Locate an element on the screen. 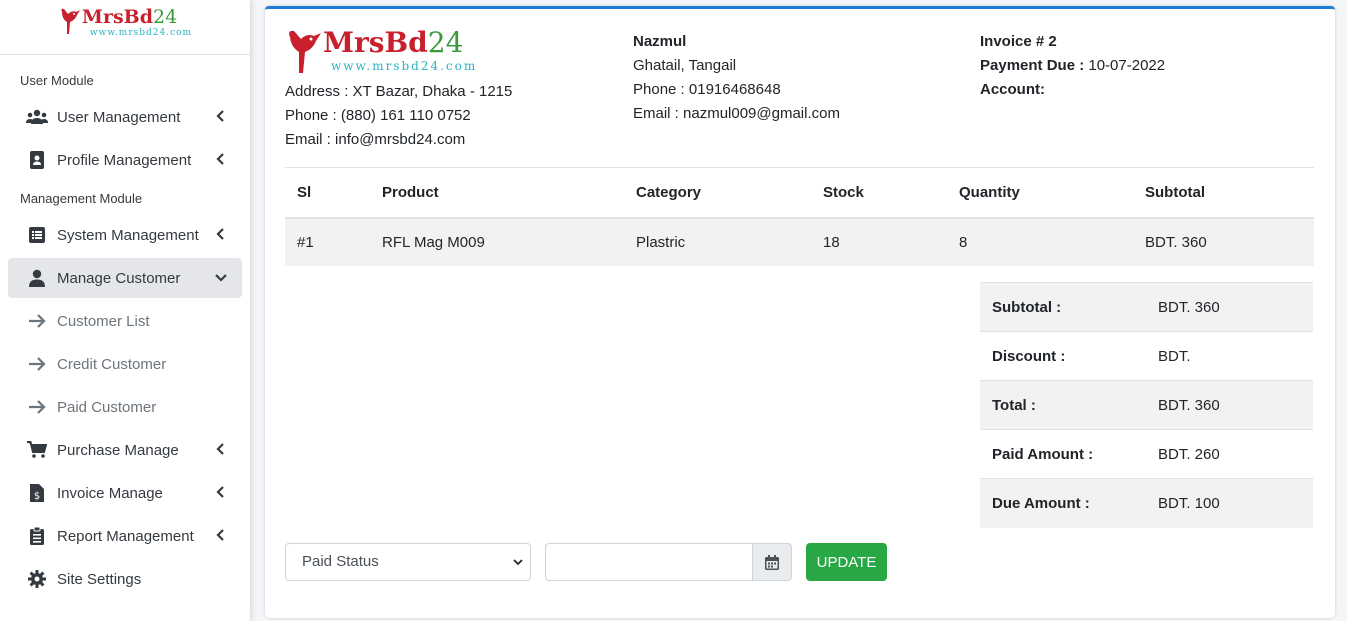 The width and height of the screenshot is (1347, 621). customer-name: Nazmul is located at coordinates (660, 41).